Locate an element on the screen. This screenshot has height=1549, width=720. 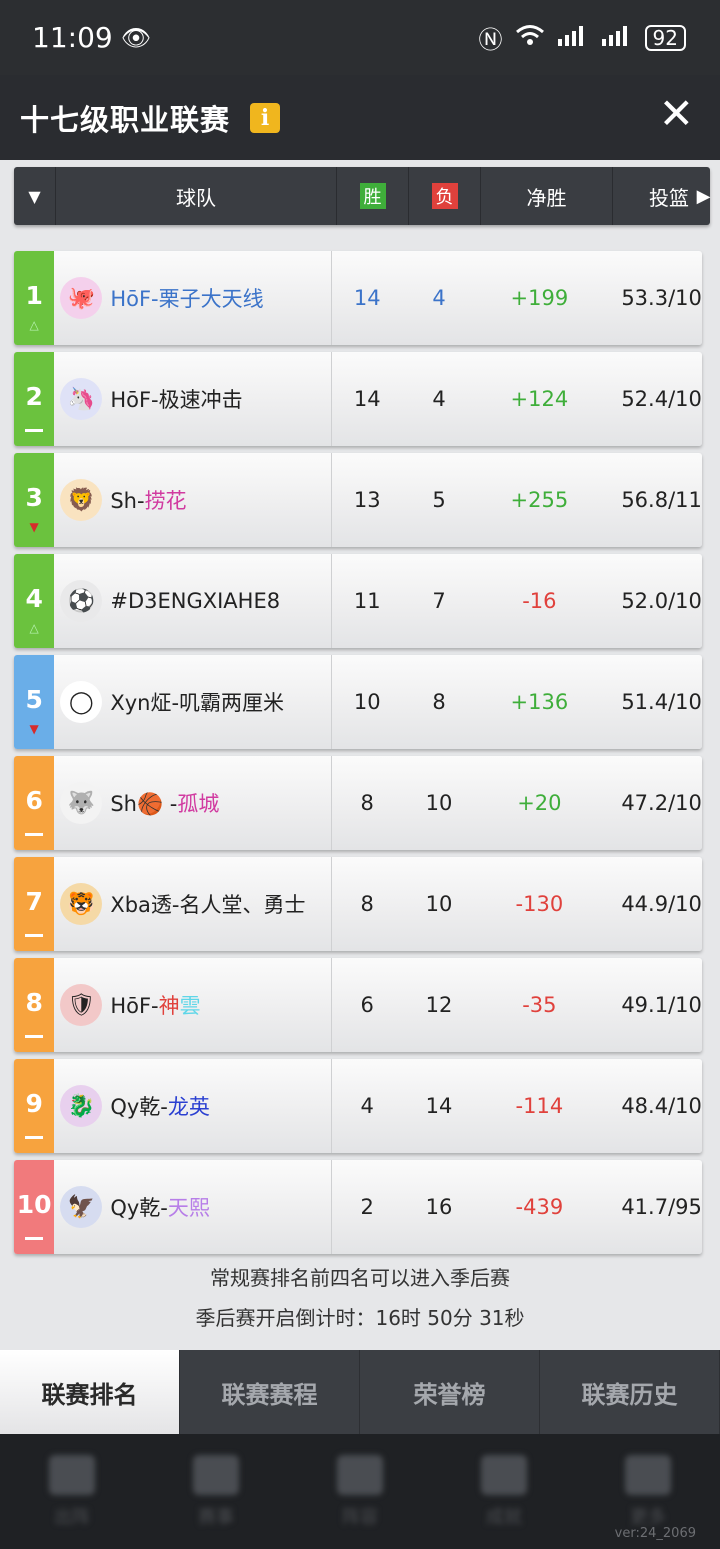
rank-cell: 6 is located at coordinates (34, 803).